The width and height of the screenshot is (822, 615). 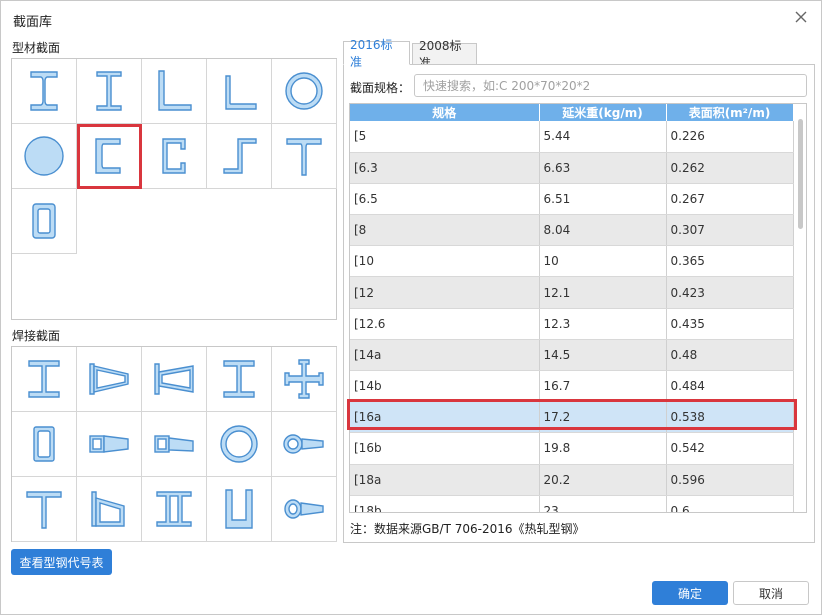 What do you see at coordinates (730, 448) in the screenshot?
I see `cell-area: 0.542` at bounding box center [730, 448].